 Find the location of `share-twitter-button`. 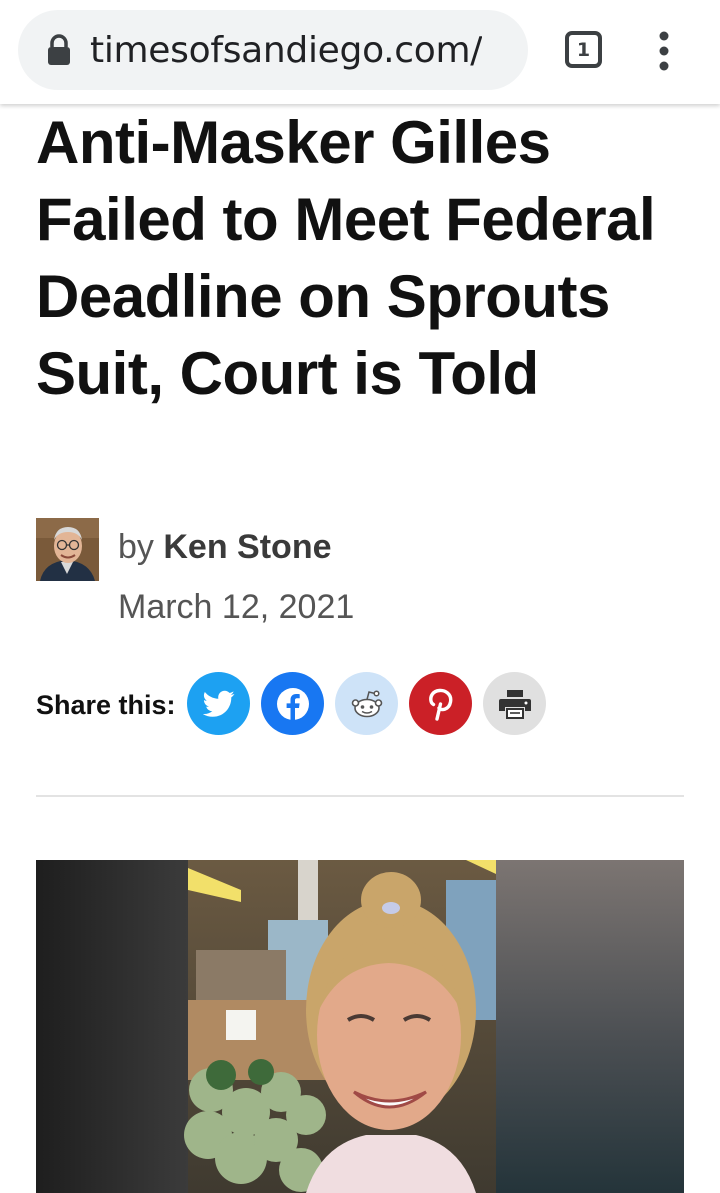

share-twitter-button is located at coordinates (218, 703).